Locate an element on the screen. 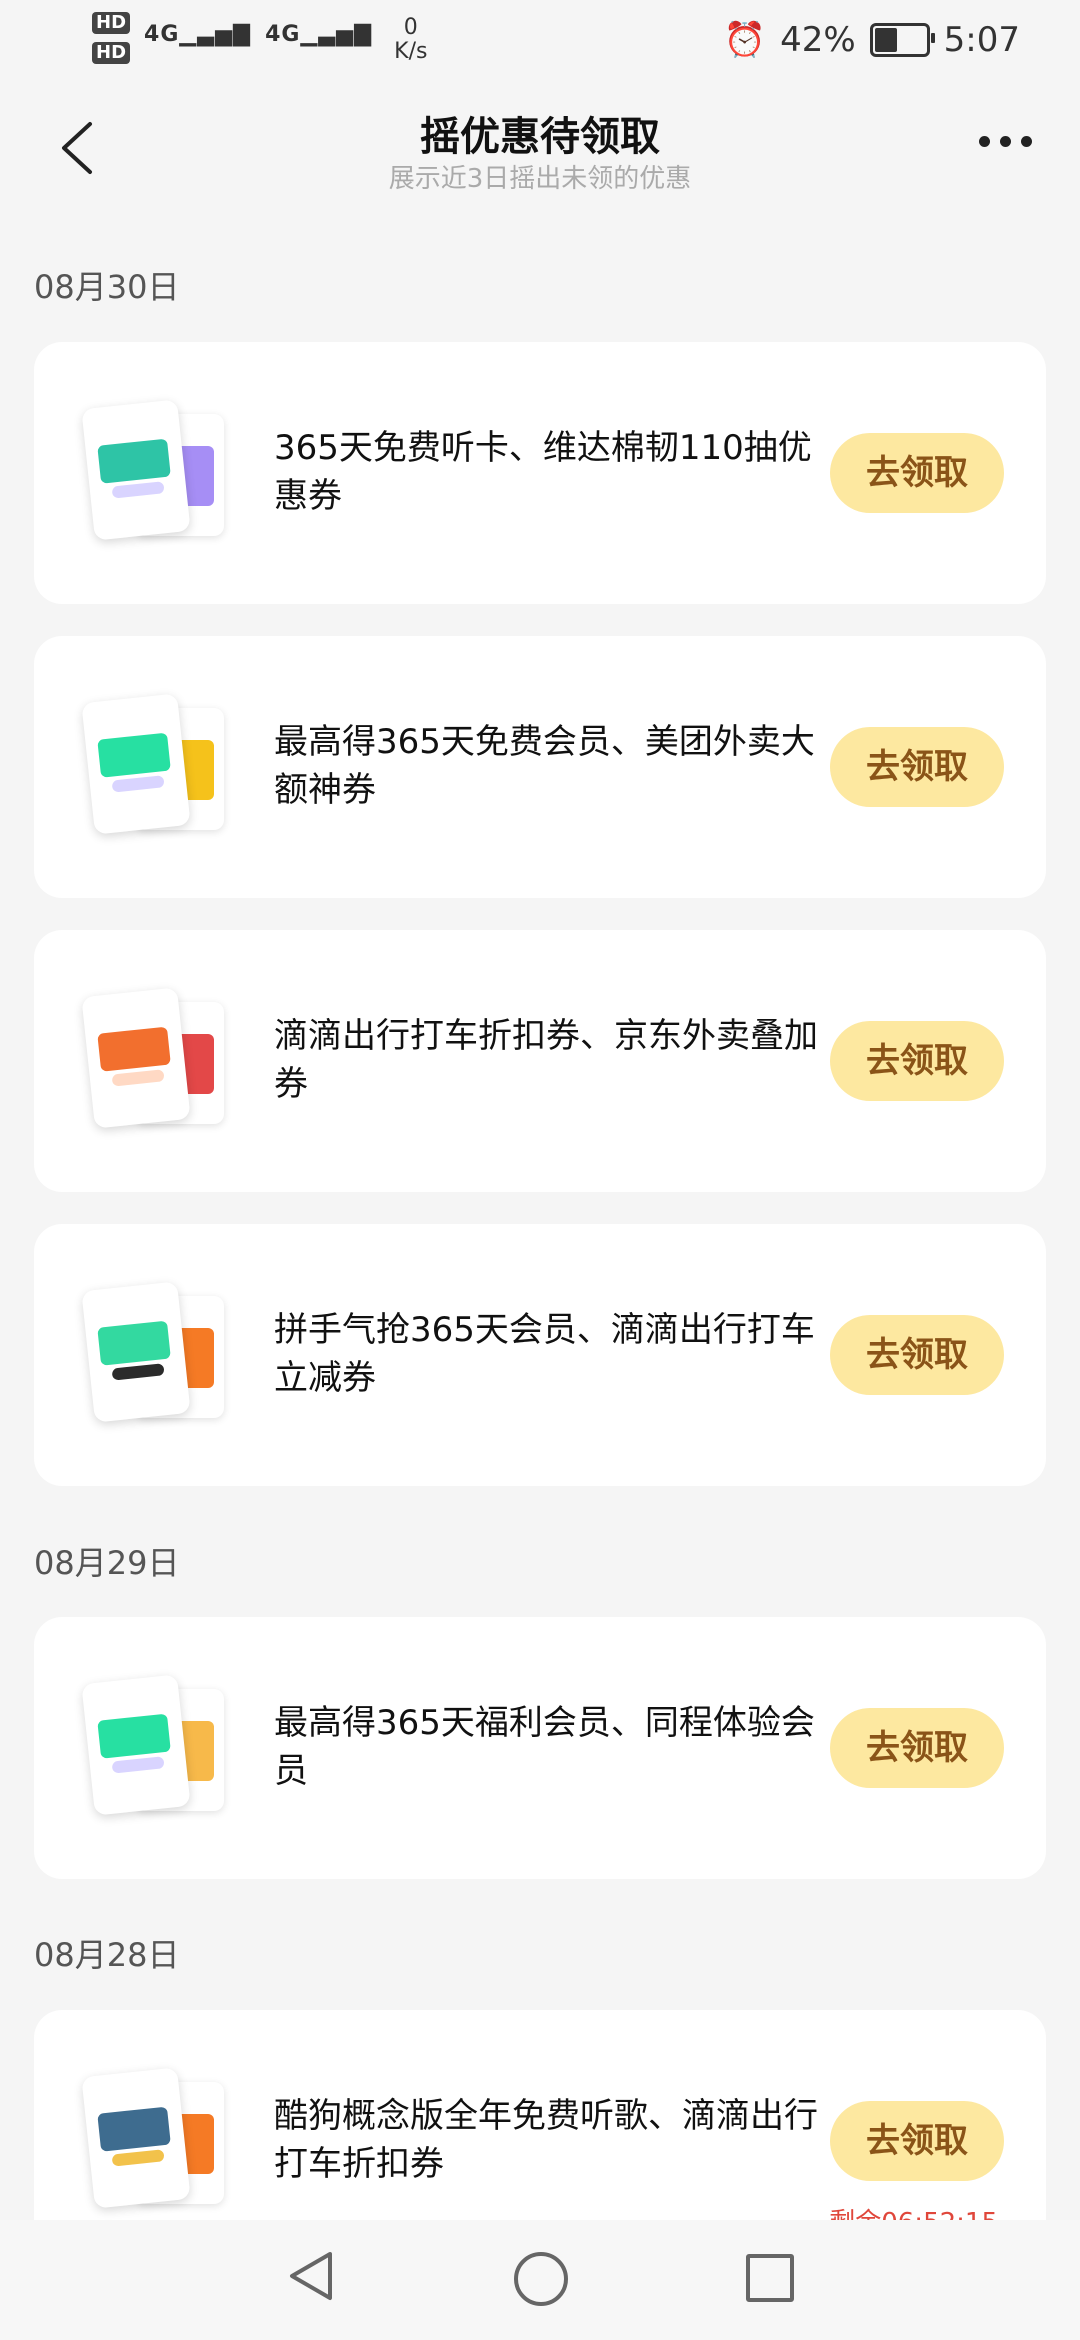  section-date: 08月30日 is located at coordinates (107, 287).